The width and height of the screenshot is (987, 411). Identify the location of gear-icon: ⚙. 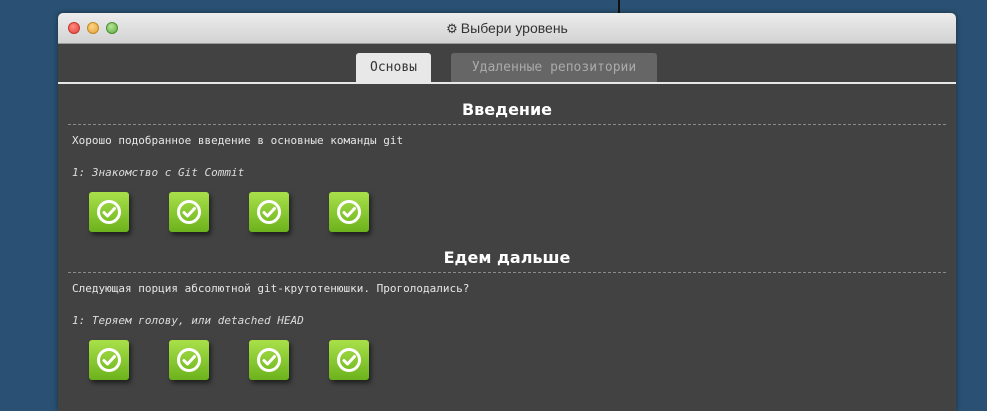
(452, 28).